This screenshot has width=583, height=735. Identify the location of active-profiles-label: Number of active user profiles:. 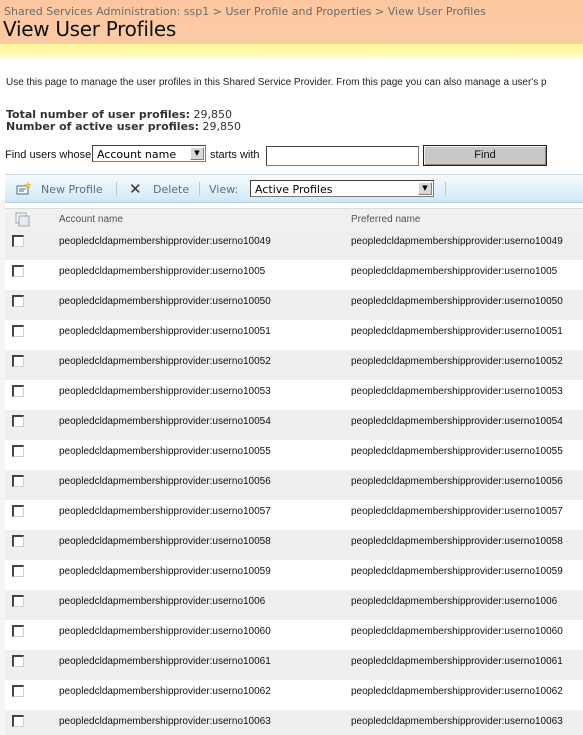
(102, 126).